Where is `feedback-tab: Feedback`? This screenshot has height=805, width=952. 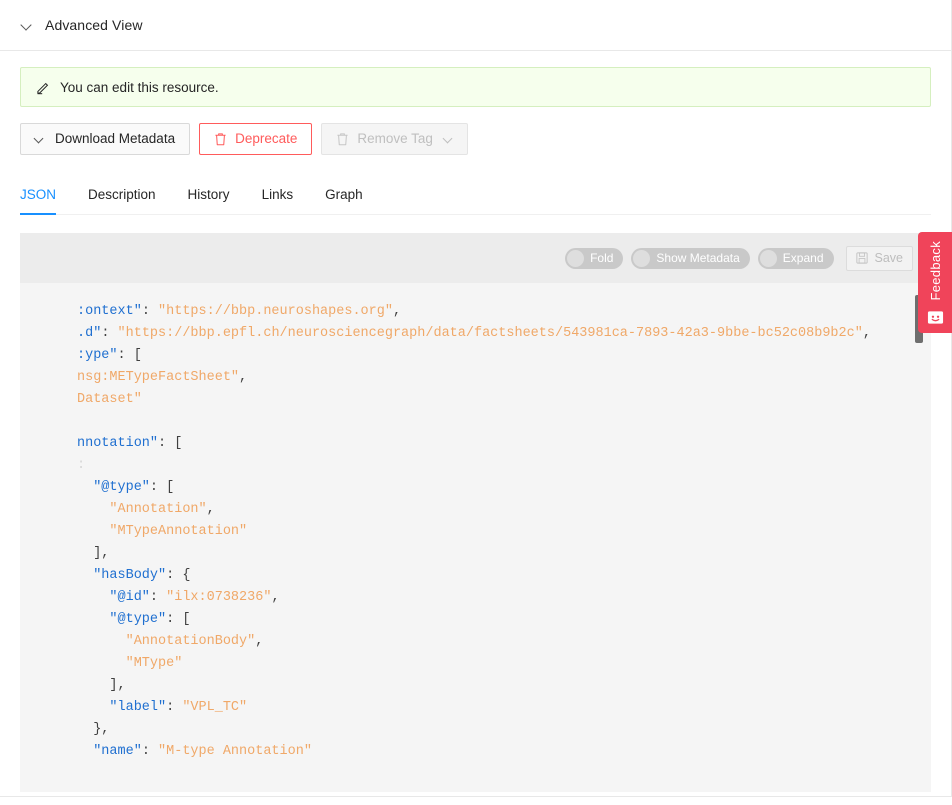 feedback-tab: Feedback is located at coordinates (935, 282).